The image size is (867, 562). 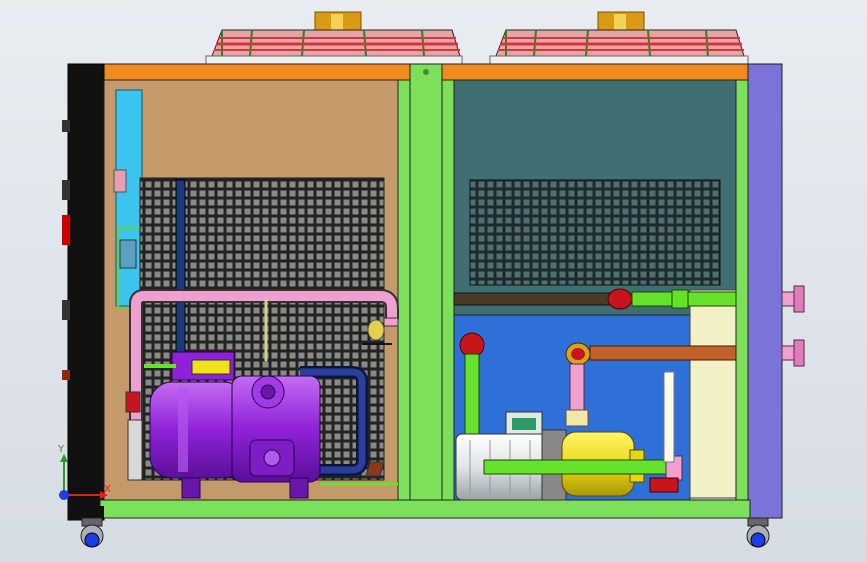 What do you see at coordinates (579, 467) in the screenshot?
I see `pump-suction-pipe` at bounding box center [579, 467].